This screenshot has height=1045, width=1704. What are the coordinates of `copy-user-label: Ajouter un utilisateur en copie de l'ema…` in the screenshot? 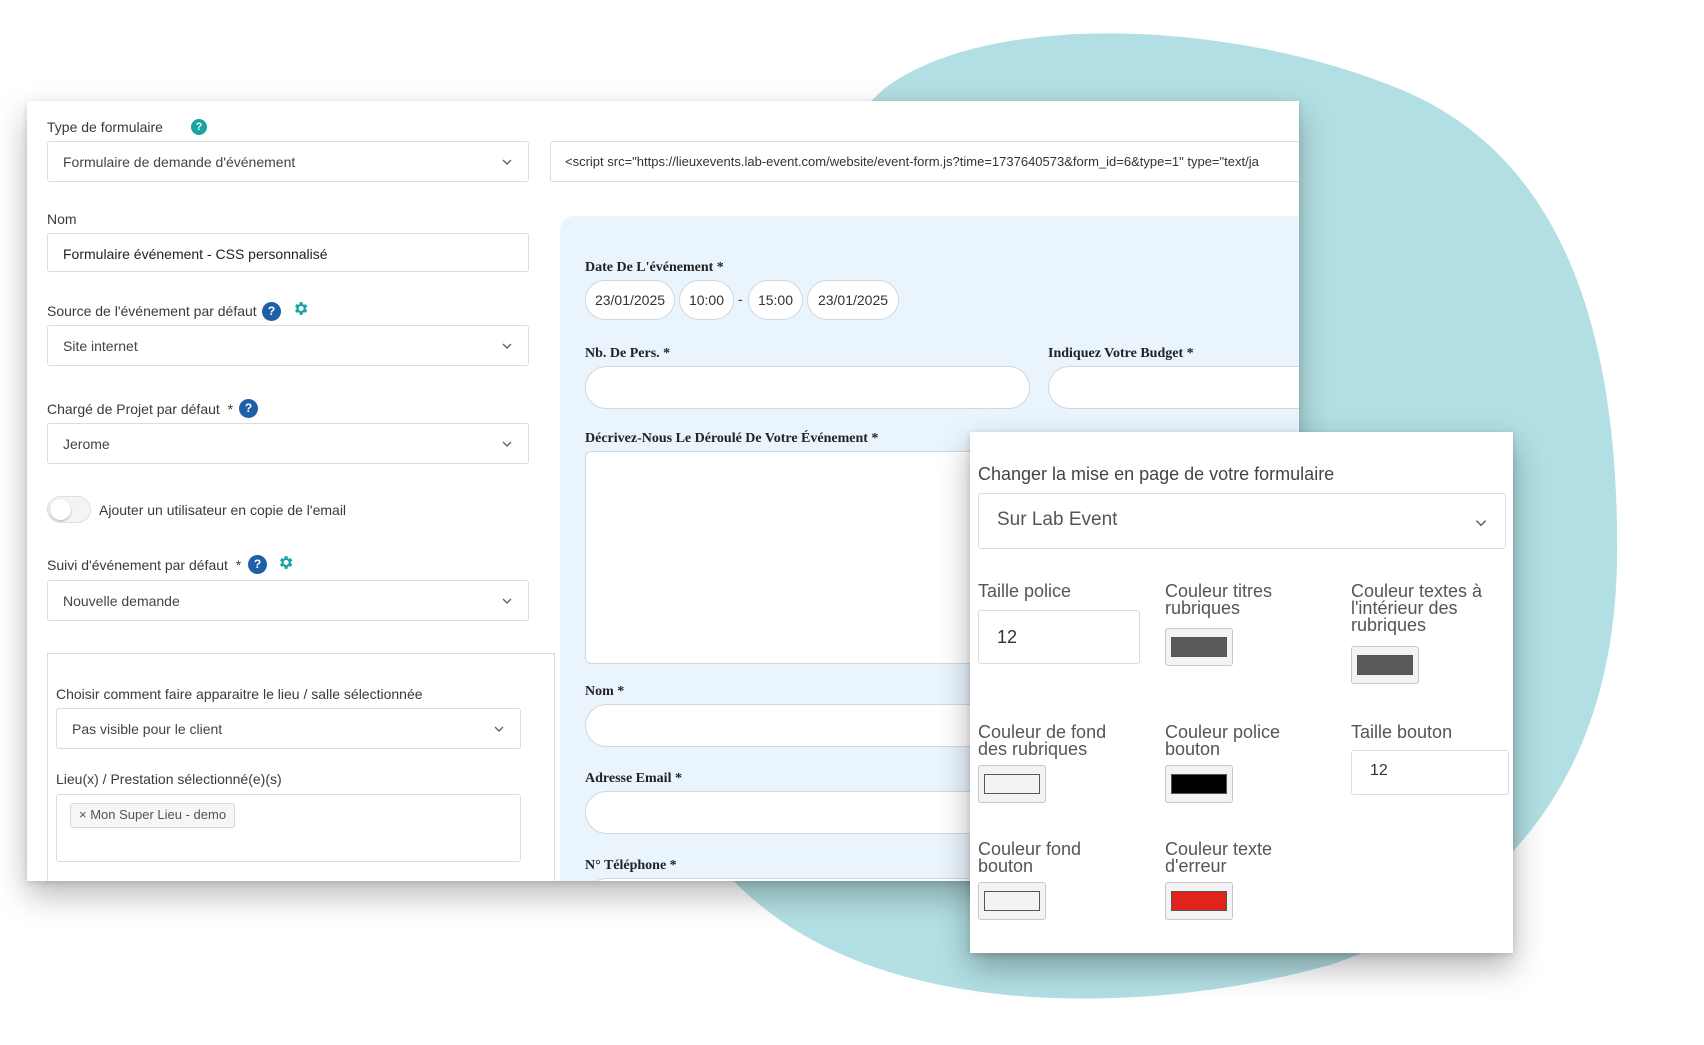 It's located at (223, 510).